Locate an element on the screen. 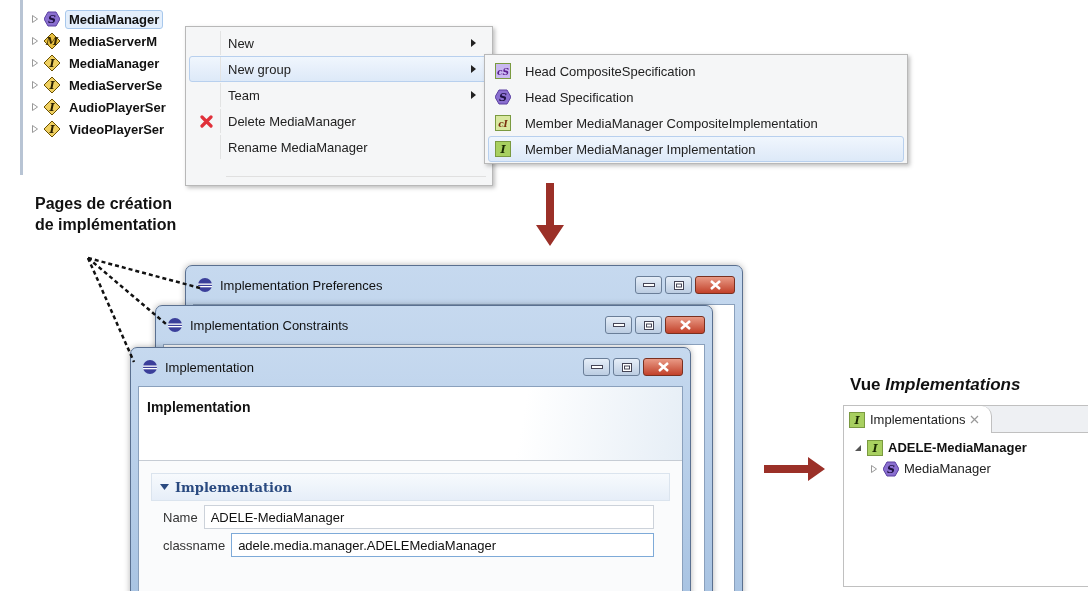 The height and width of the screenshot is (591, 1088). view-tree-item: I ADELE-MediaManager is located at coordinates (971, 447).